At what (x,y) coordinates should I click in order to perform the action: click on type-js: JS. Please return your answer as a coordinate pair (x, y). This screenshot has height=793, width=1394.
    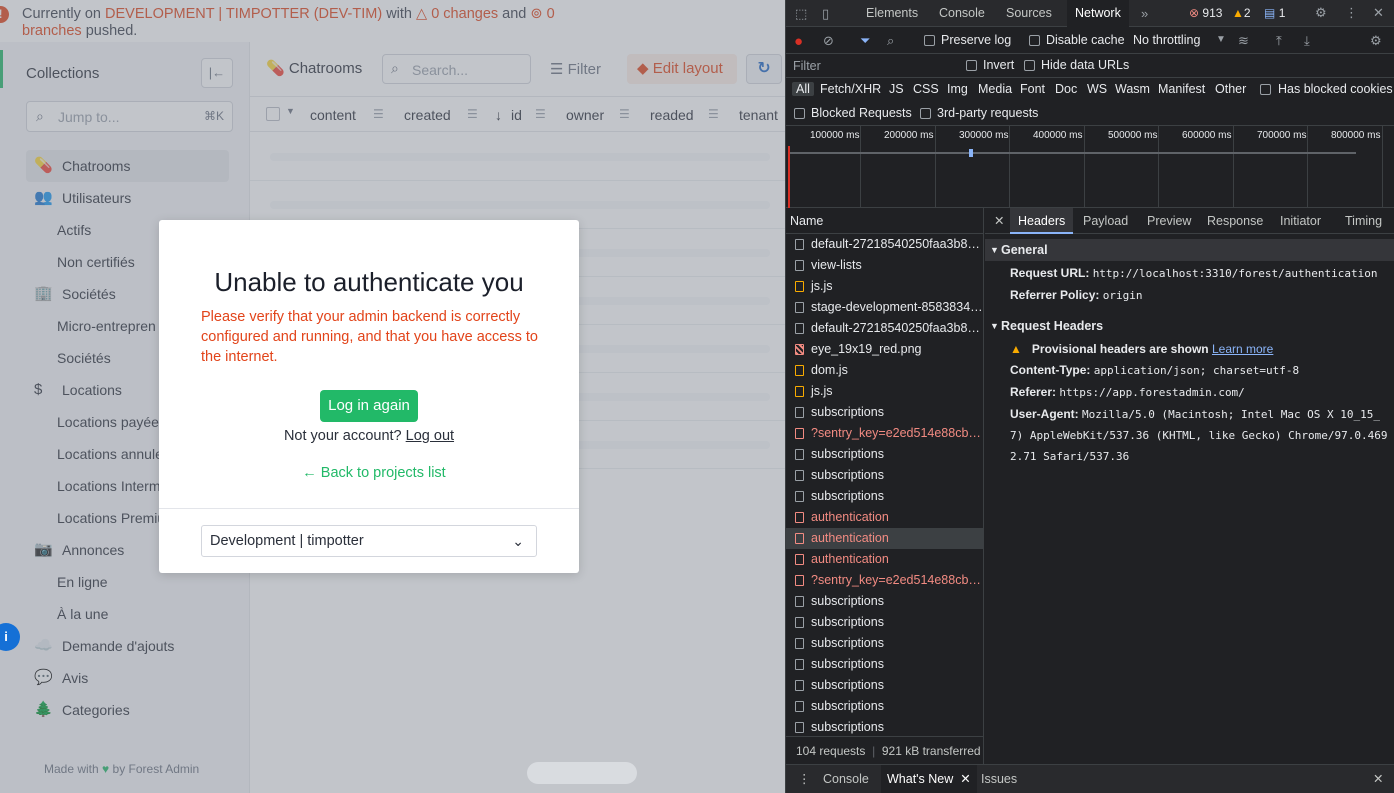
    Looking at the image, I should click on (896, 89).